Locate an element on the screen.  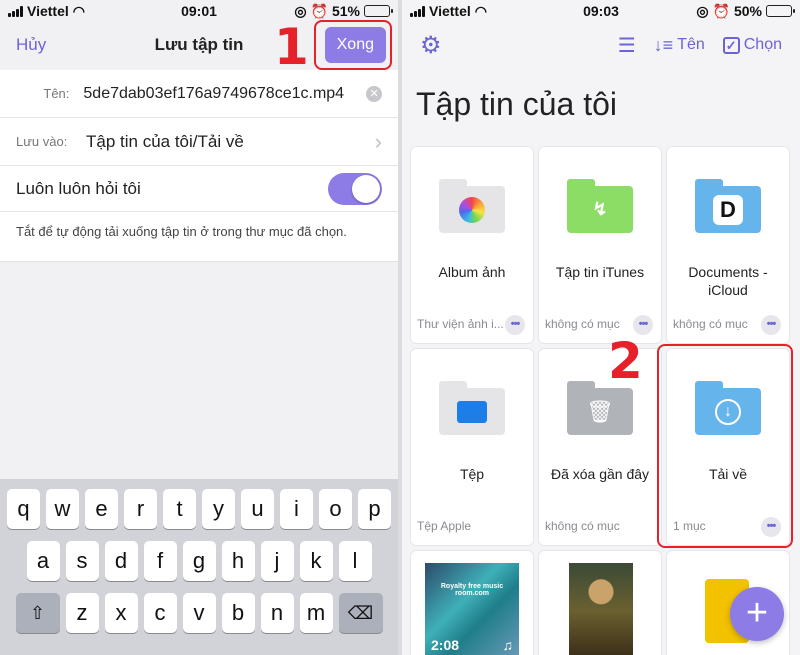
file-name-row: Tên: 5de7dab03ef176a9749678ce1c.mp4 ✕ is located at coordinates (199, 94).